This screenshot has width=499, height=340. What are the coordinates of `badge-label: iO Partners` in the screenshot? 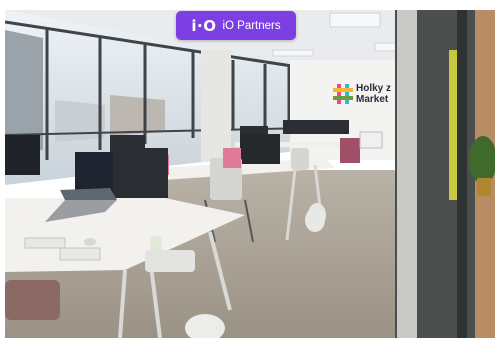 It's located at (251, 25).